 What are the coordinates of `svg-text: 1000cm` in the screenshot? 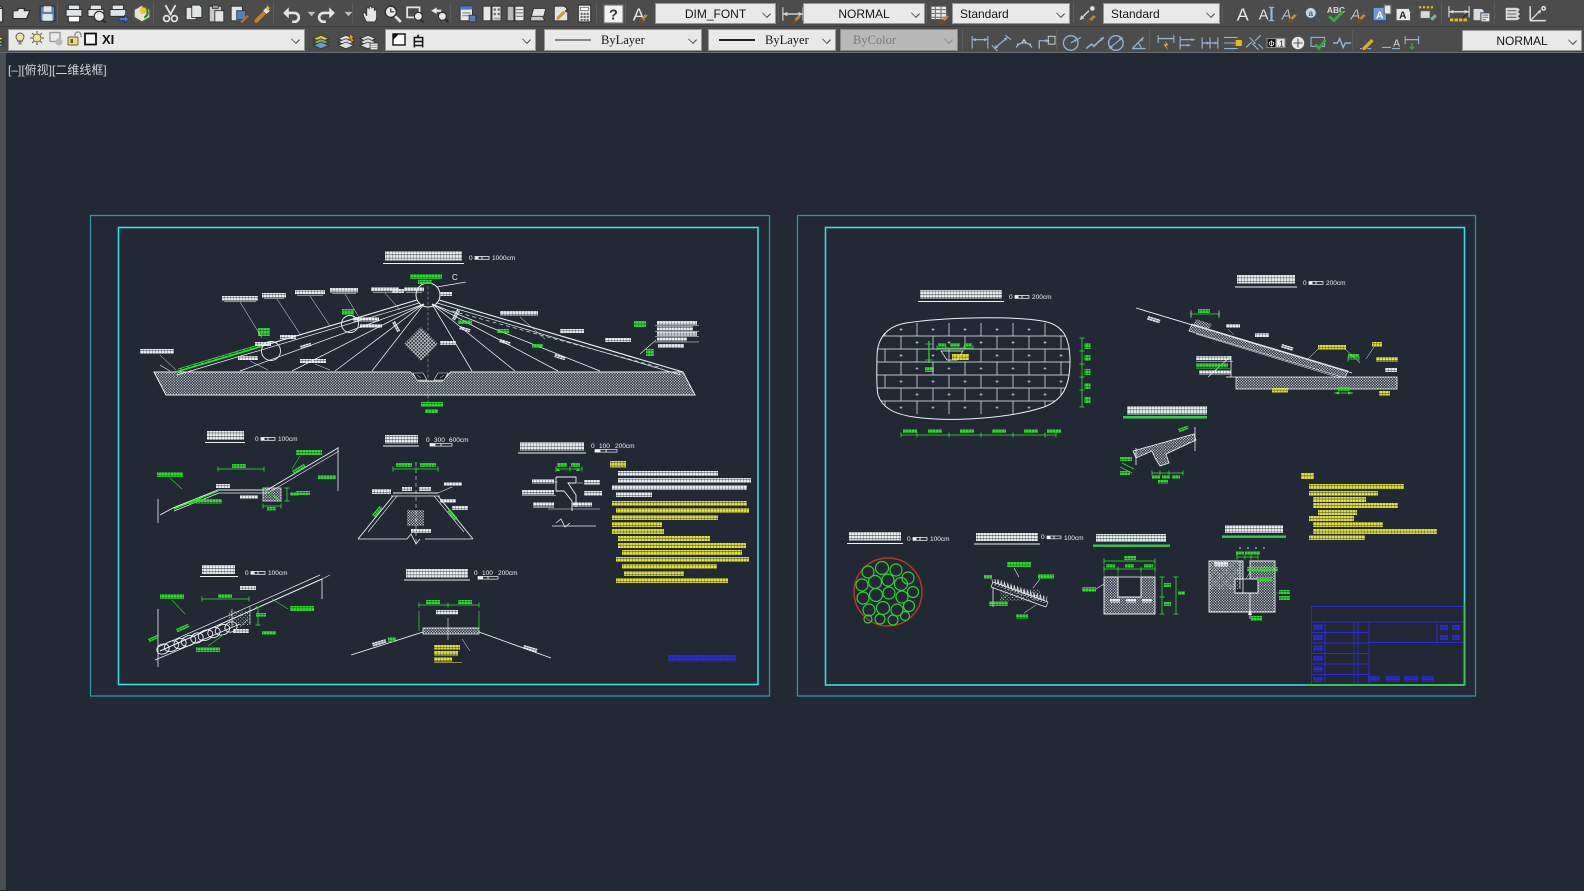 It's located at (503, 258).